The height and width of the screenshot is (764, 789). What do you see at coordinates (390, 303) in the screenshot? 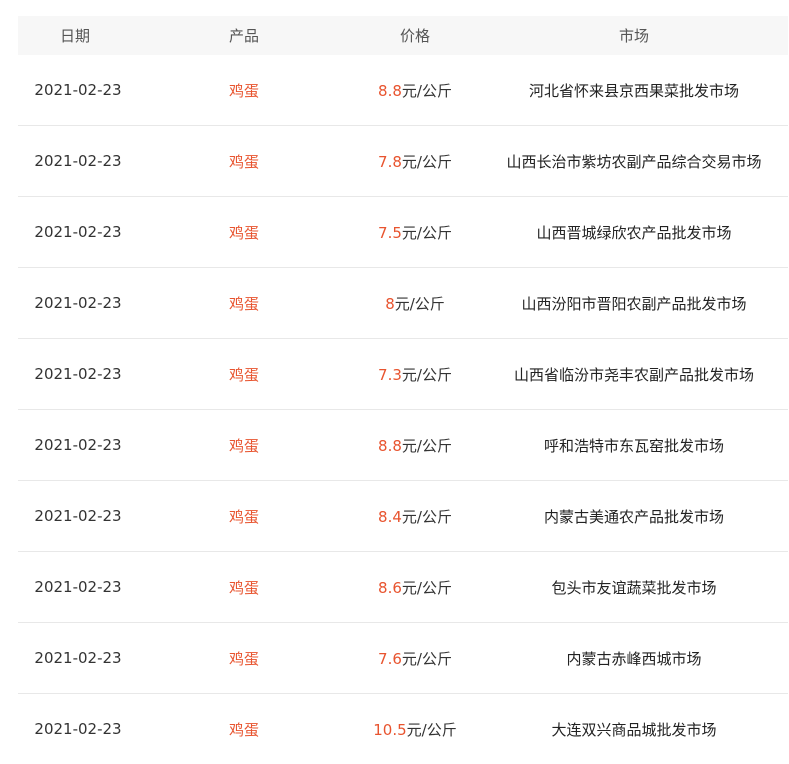
I see `price-value: 8` at bounding box center [390, 303].